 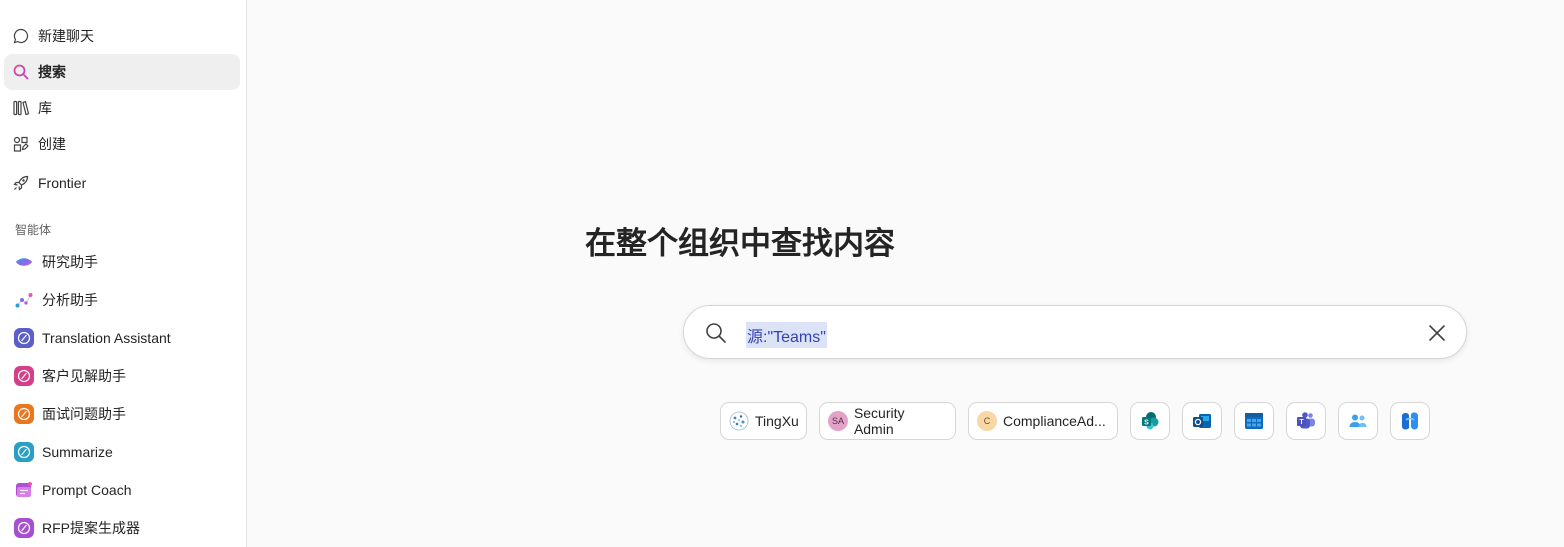 What do you see at coordinates (1301, 422) in the screenshot?
I see `svg-text: T` at bounding box center [1301, 422].